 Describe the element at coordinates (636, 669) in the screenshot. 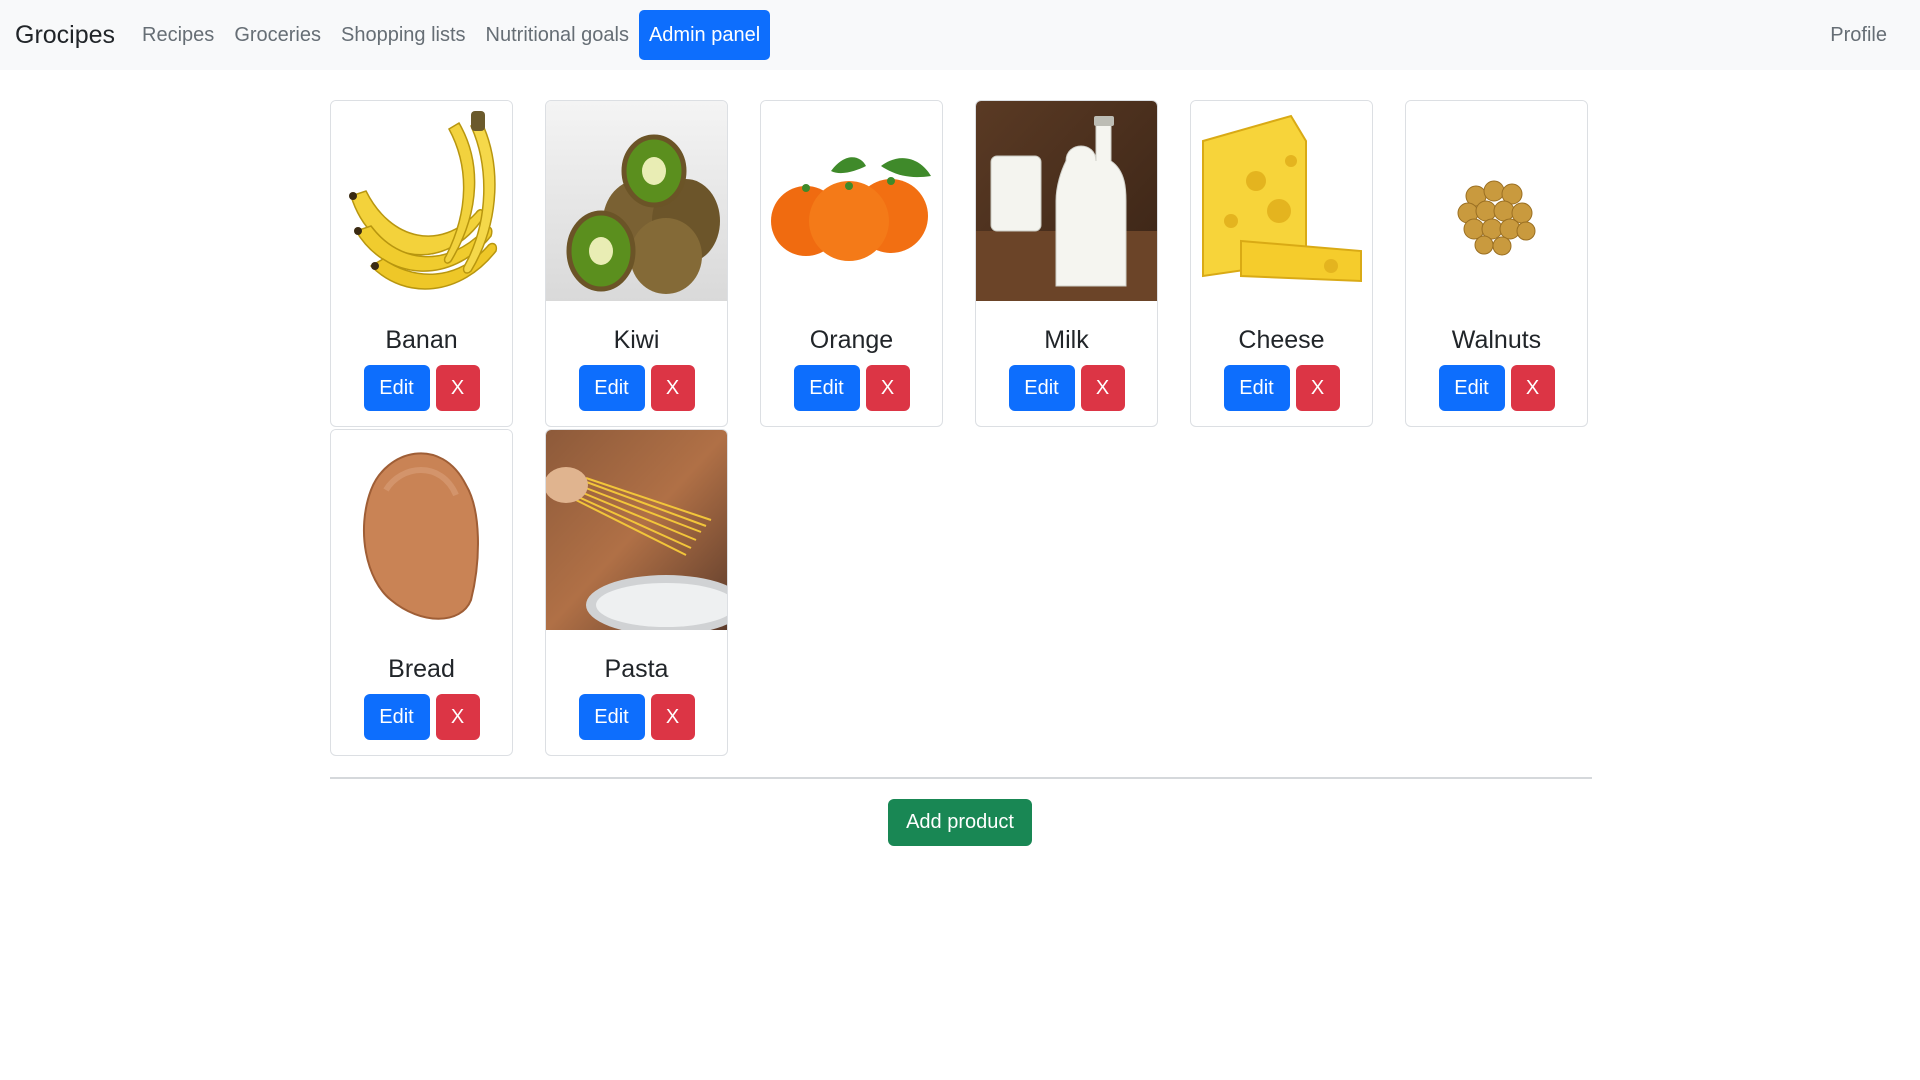

I see `product-name: Pasta` at that location.